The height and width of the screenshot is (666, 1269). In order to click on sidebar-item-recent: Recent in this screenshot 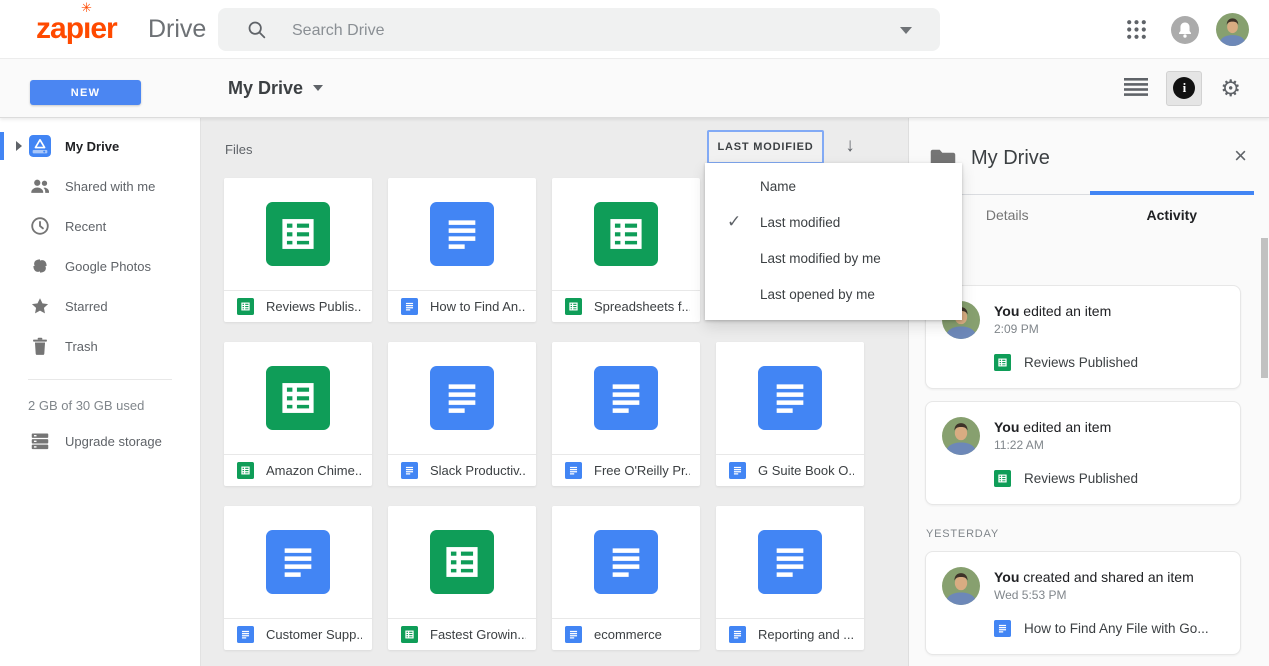, I will do `click(100, 226)`.